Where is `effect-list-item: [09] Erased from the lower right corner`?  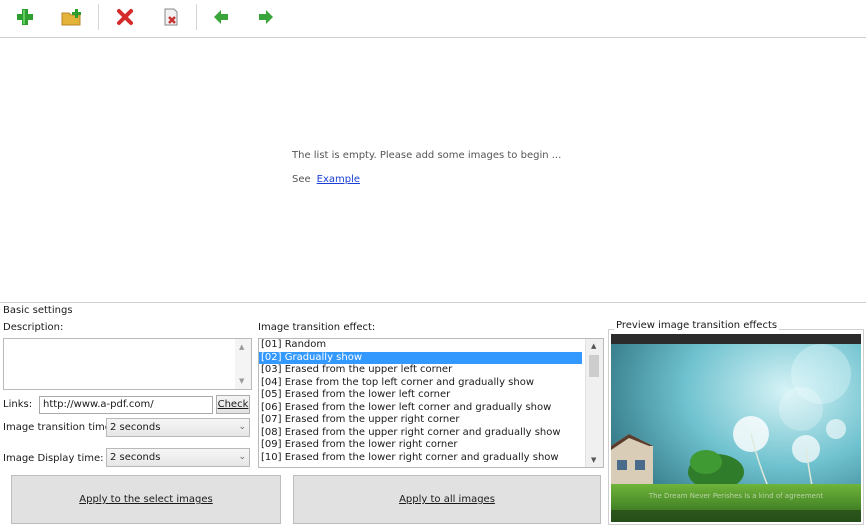
effect-list-item: [09] Erased from the lower right corner is located at coordinates (420, 445).